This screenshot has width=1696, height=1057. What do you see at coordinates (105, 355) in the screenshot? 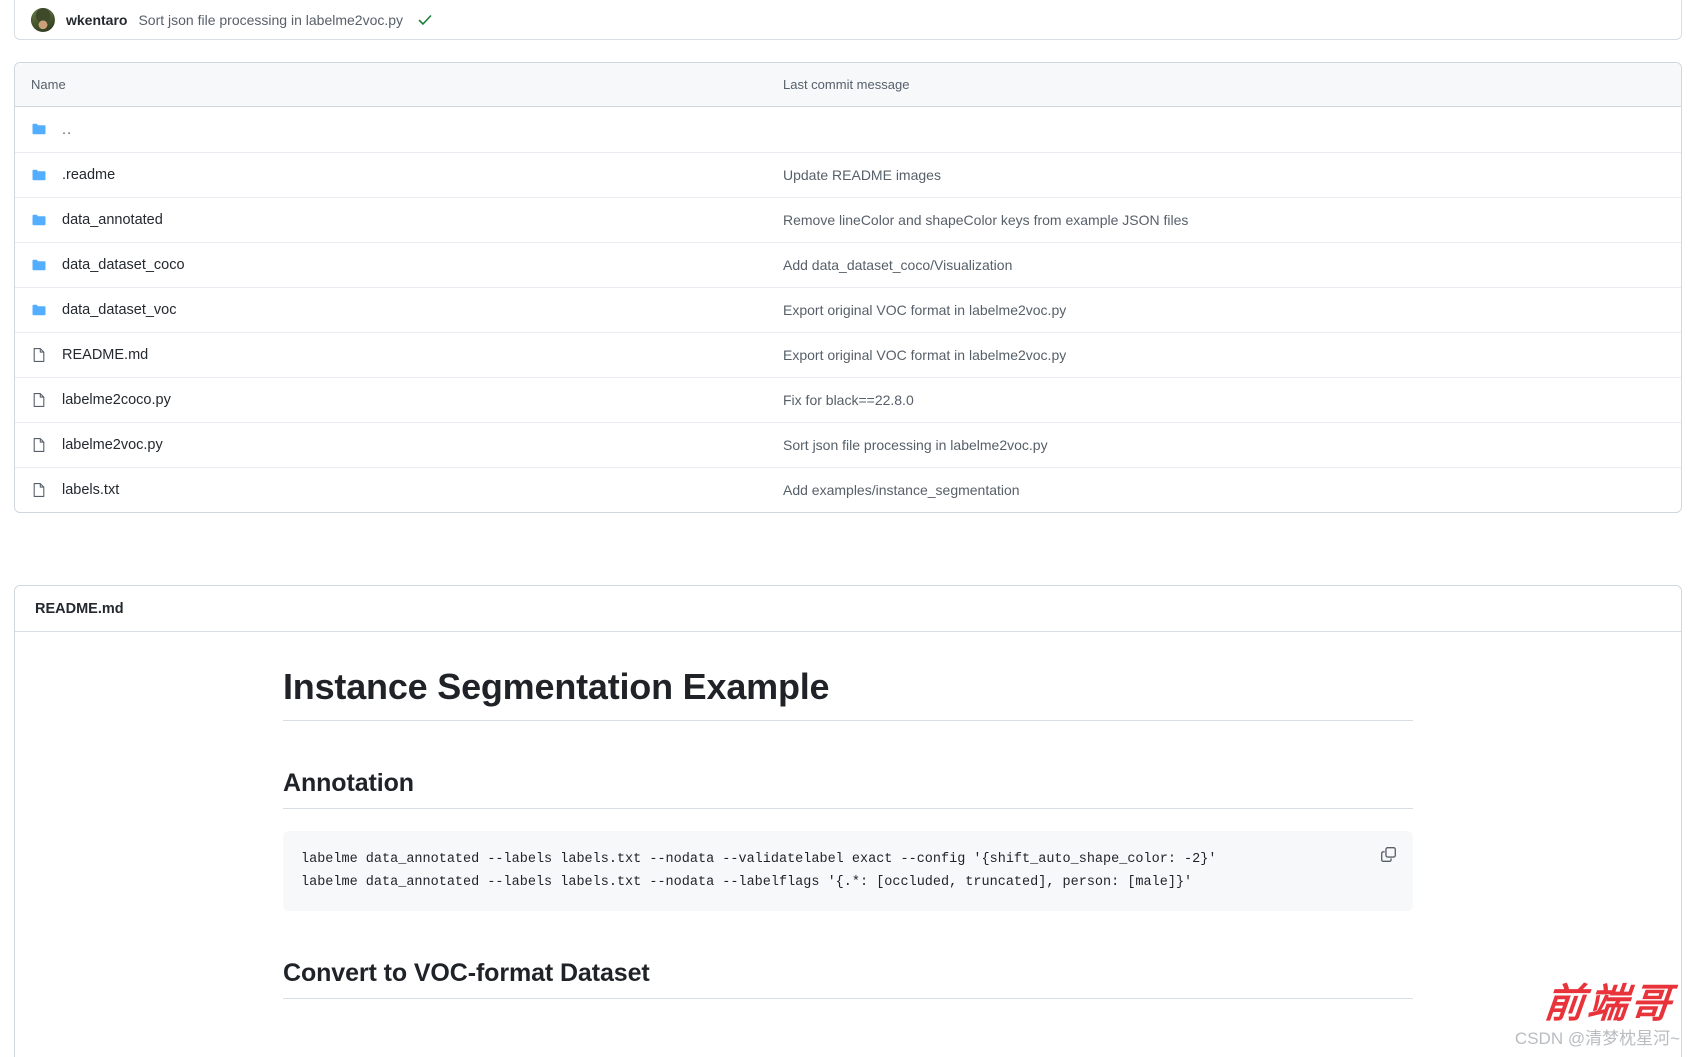
I see `file-name-link: README.md` at bounding box center [105, 355].